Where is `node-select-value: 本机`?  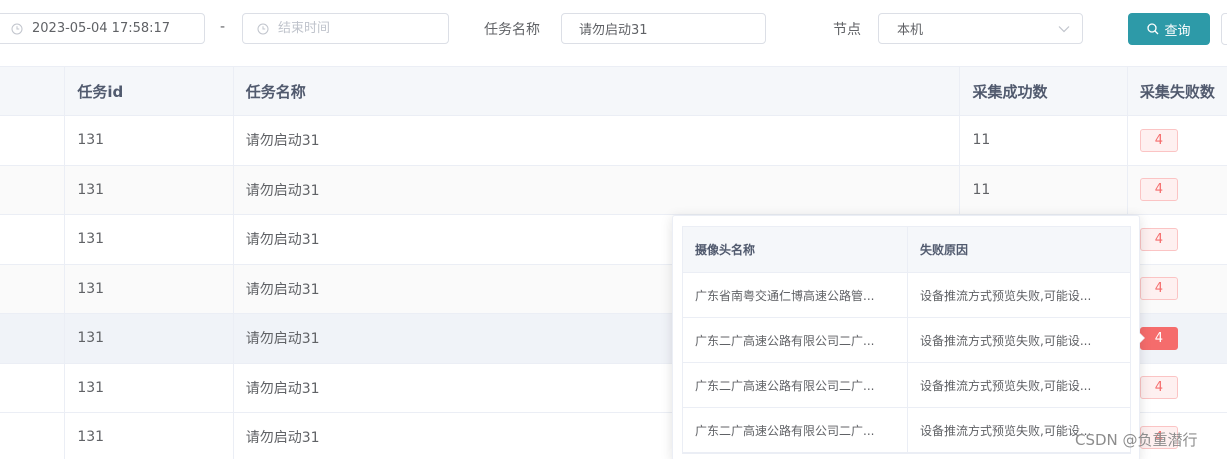
node-select-value: 本机 is located at coordinates (910, 30).